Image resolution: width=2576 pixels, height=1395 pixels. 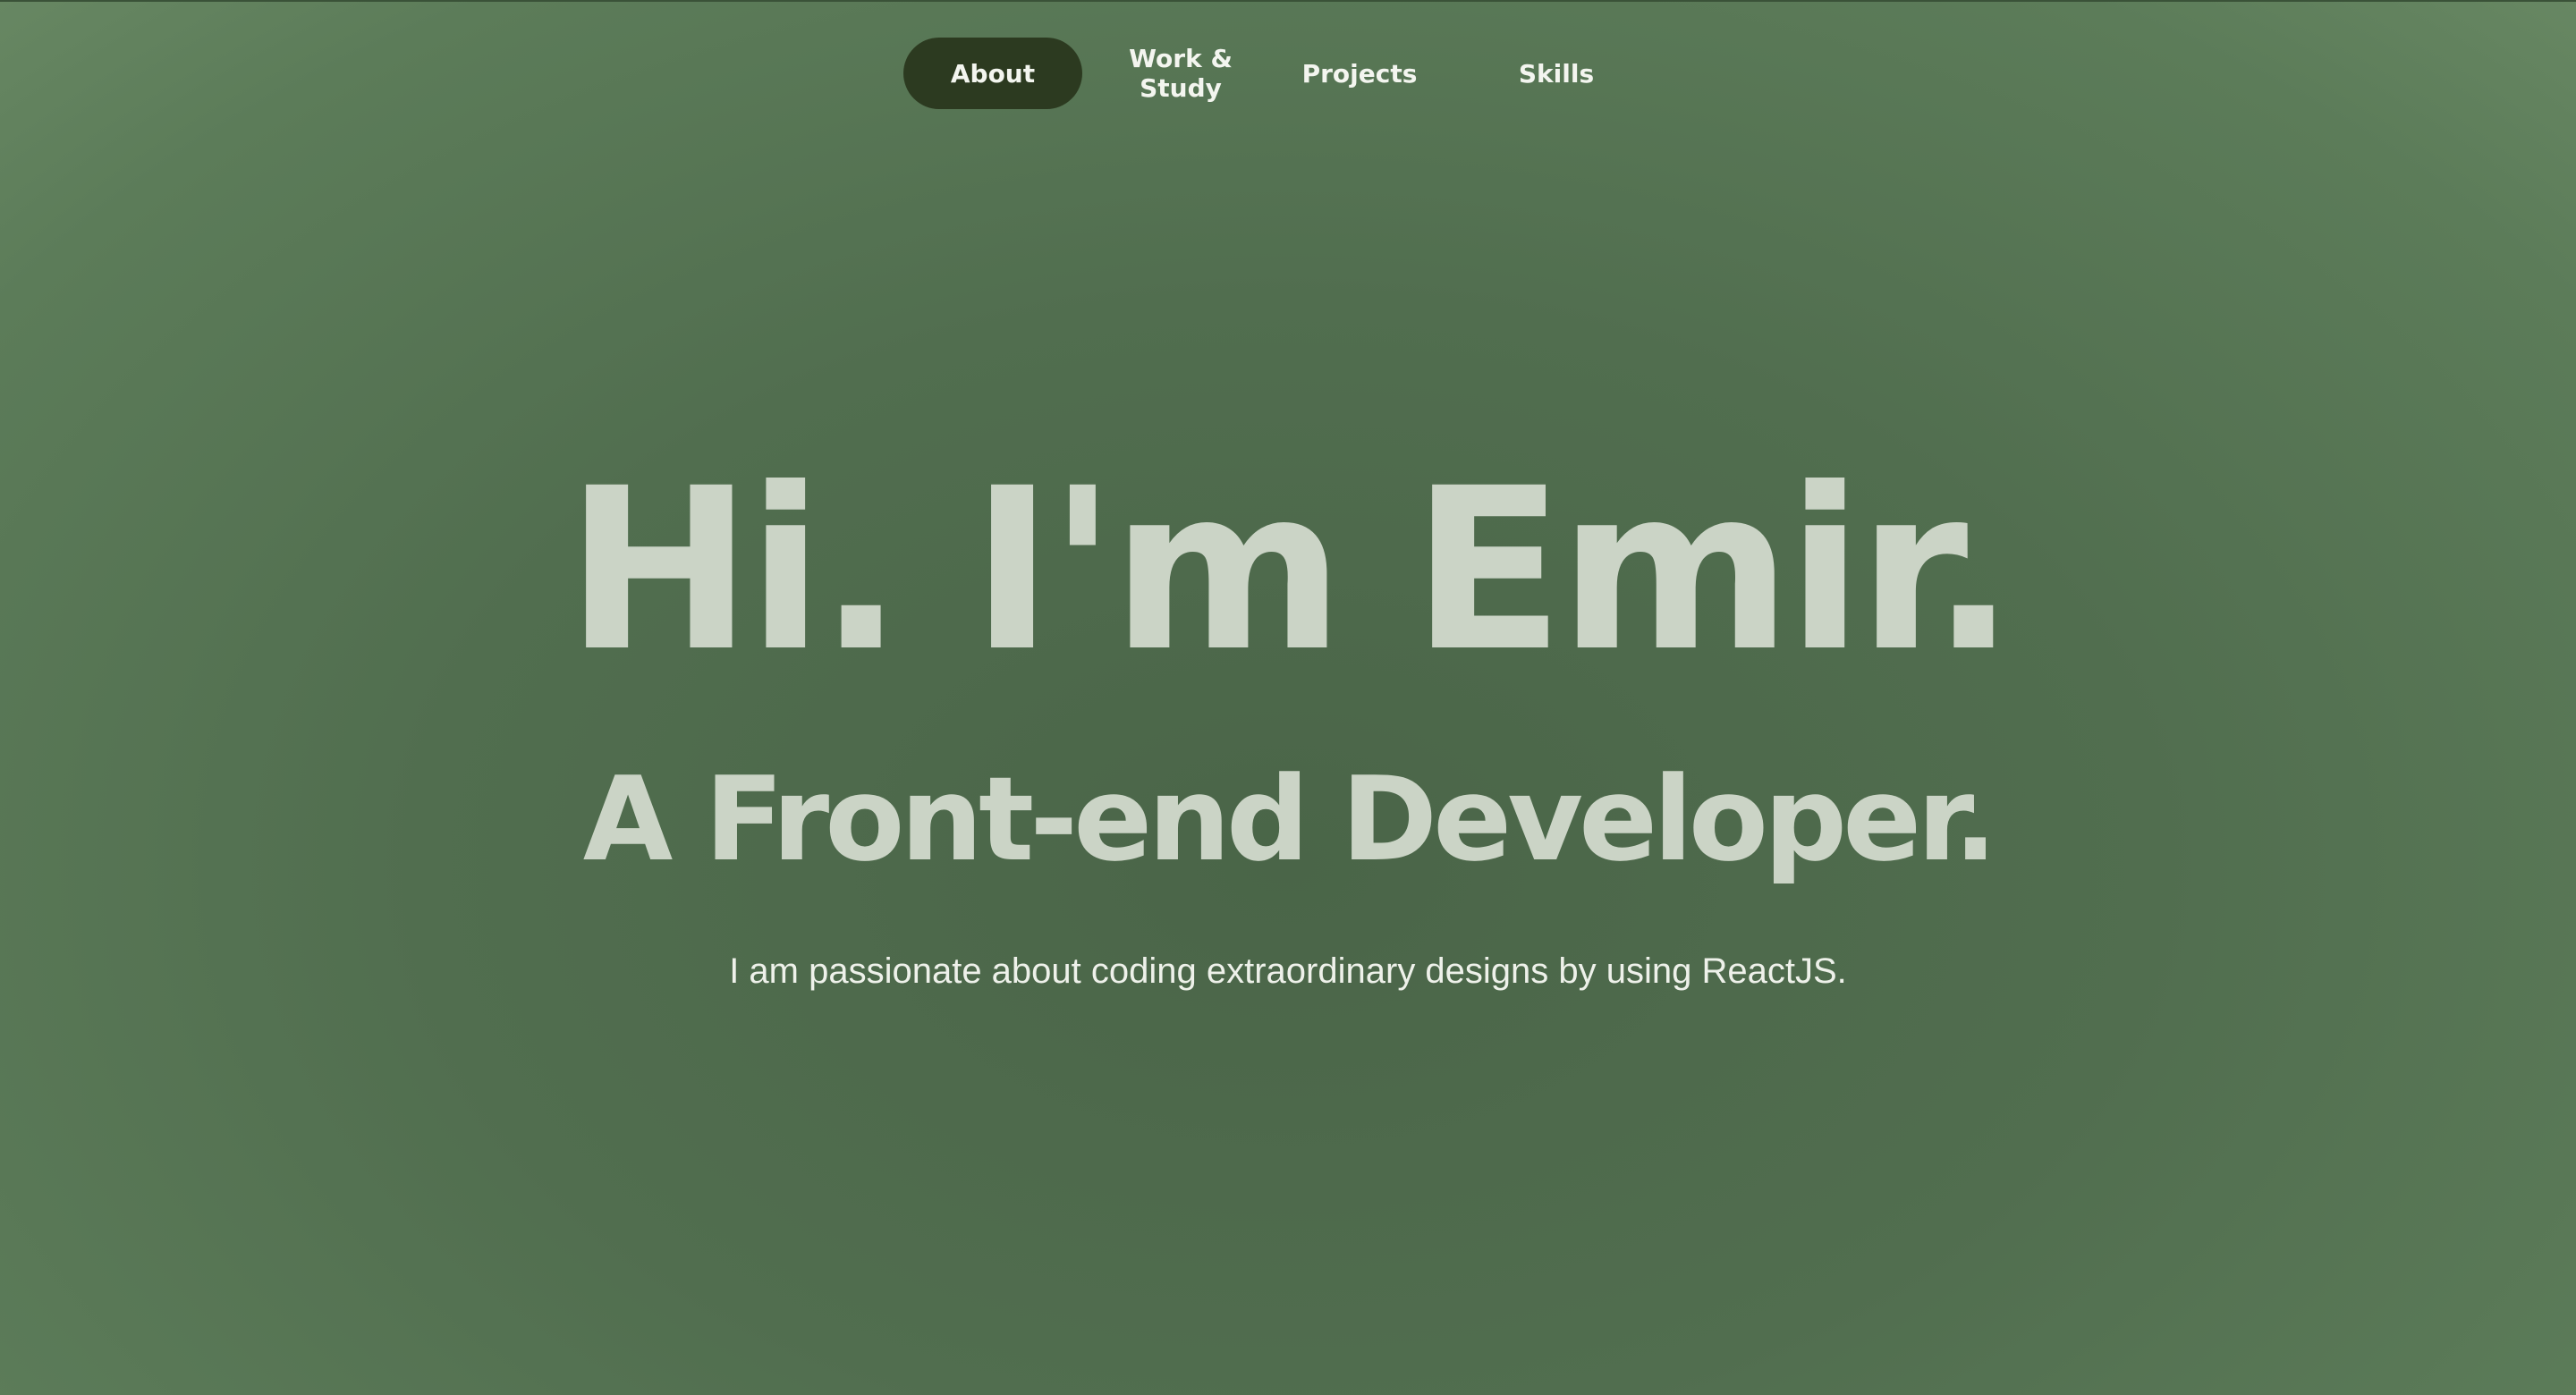 I want to click on nav-item-skills-label: Skills, so click(x=1556, y=73).